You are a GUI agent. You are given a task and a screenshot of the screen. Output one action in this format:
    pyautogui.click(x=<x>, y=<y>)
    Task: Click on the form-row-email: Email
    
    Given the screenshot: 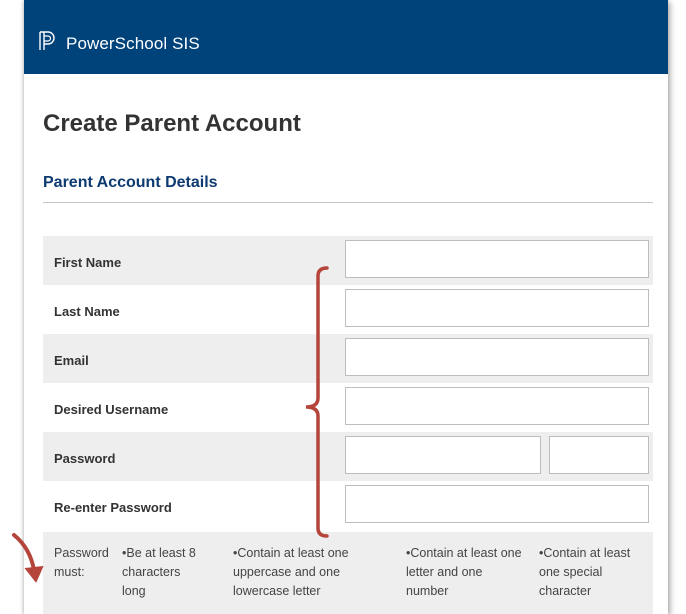 What is the action you would take?
    pyautogui.click(x=348, y=358)
    